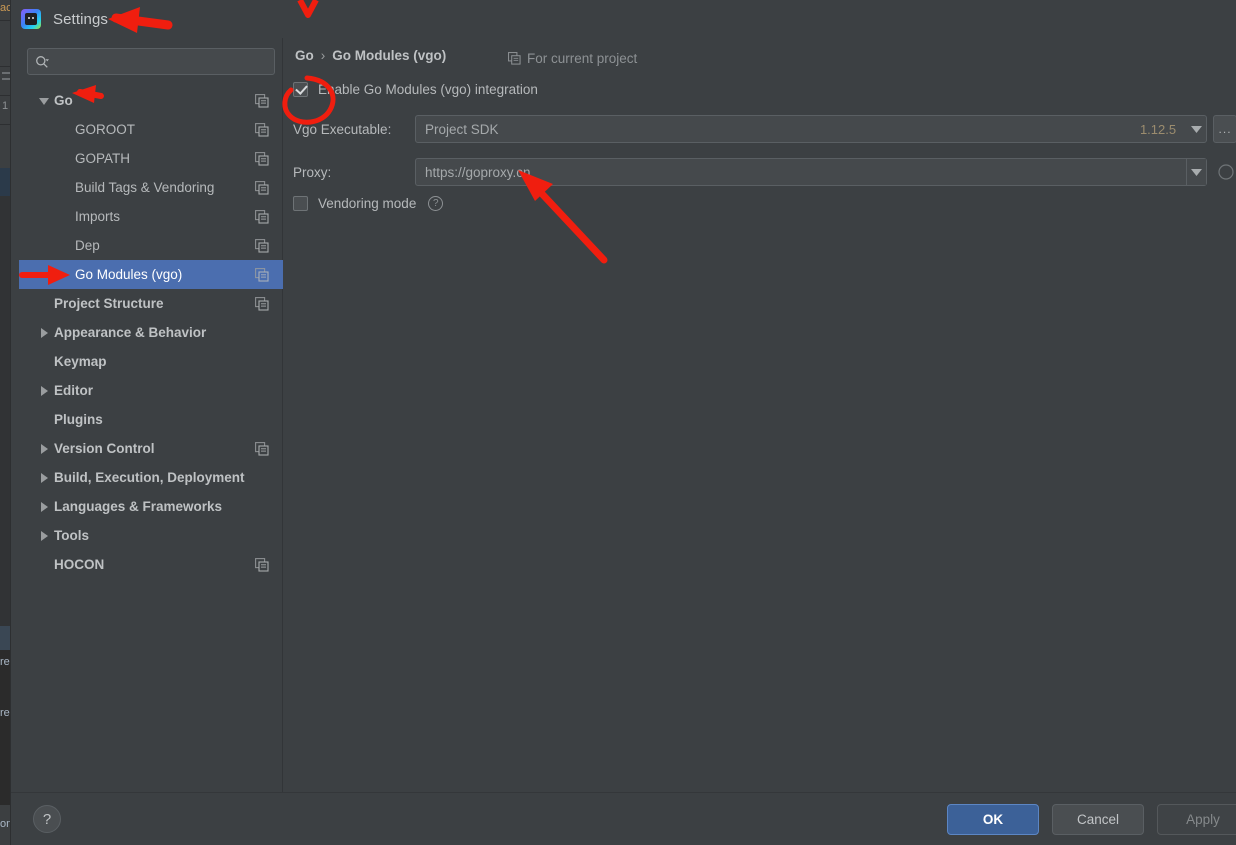 This screenshot has height=845, width=1236. I want to click on dialog-title: Settings, so click(80, 19).